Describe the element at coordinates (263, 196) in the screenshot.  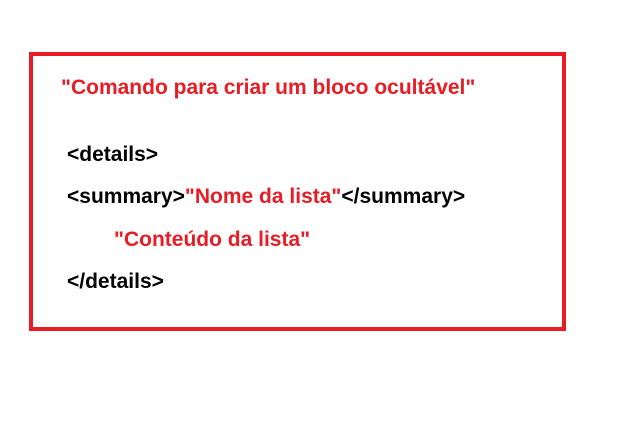
I see `summary-name-text: "Nome da lista"` at that location.